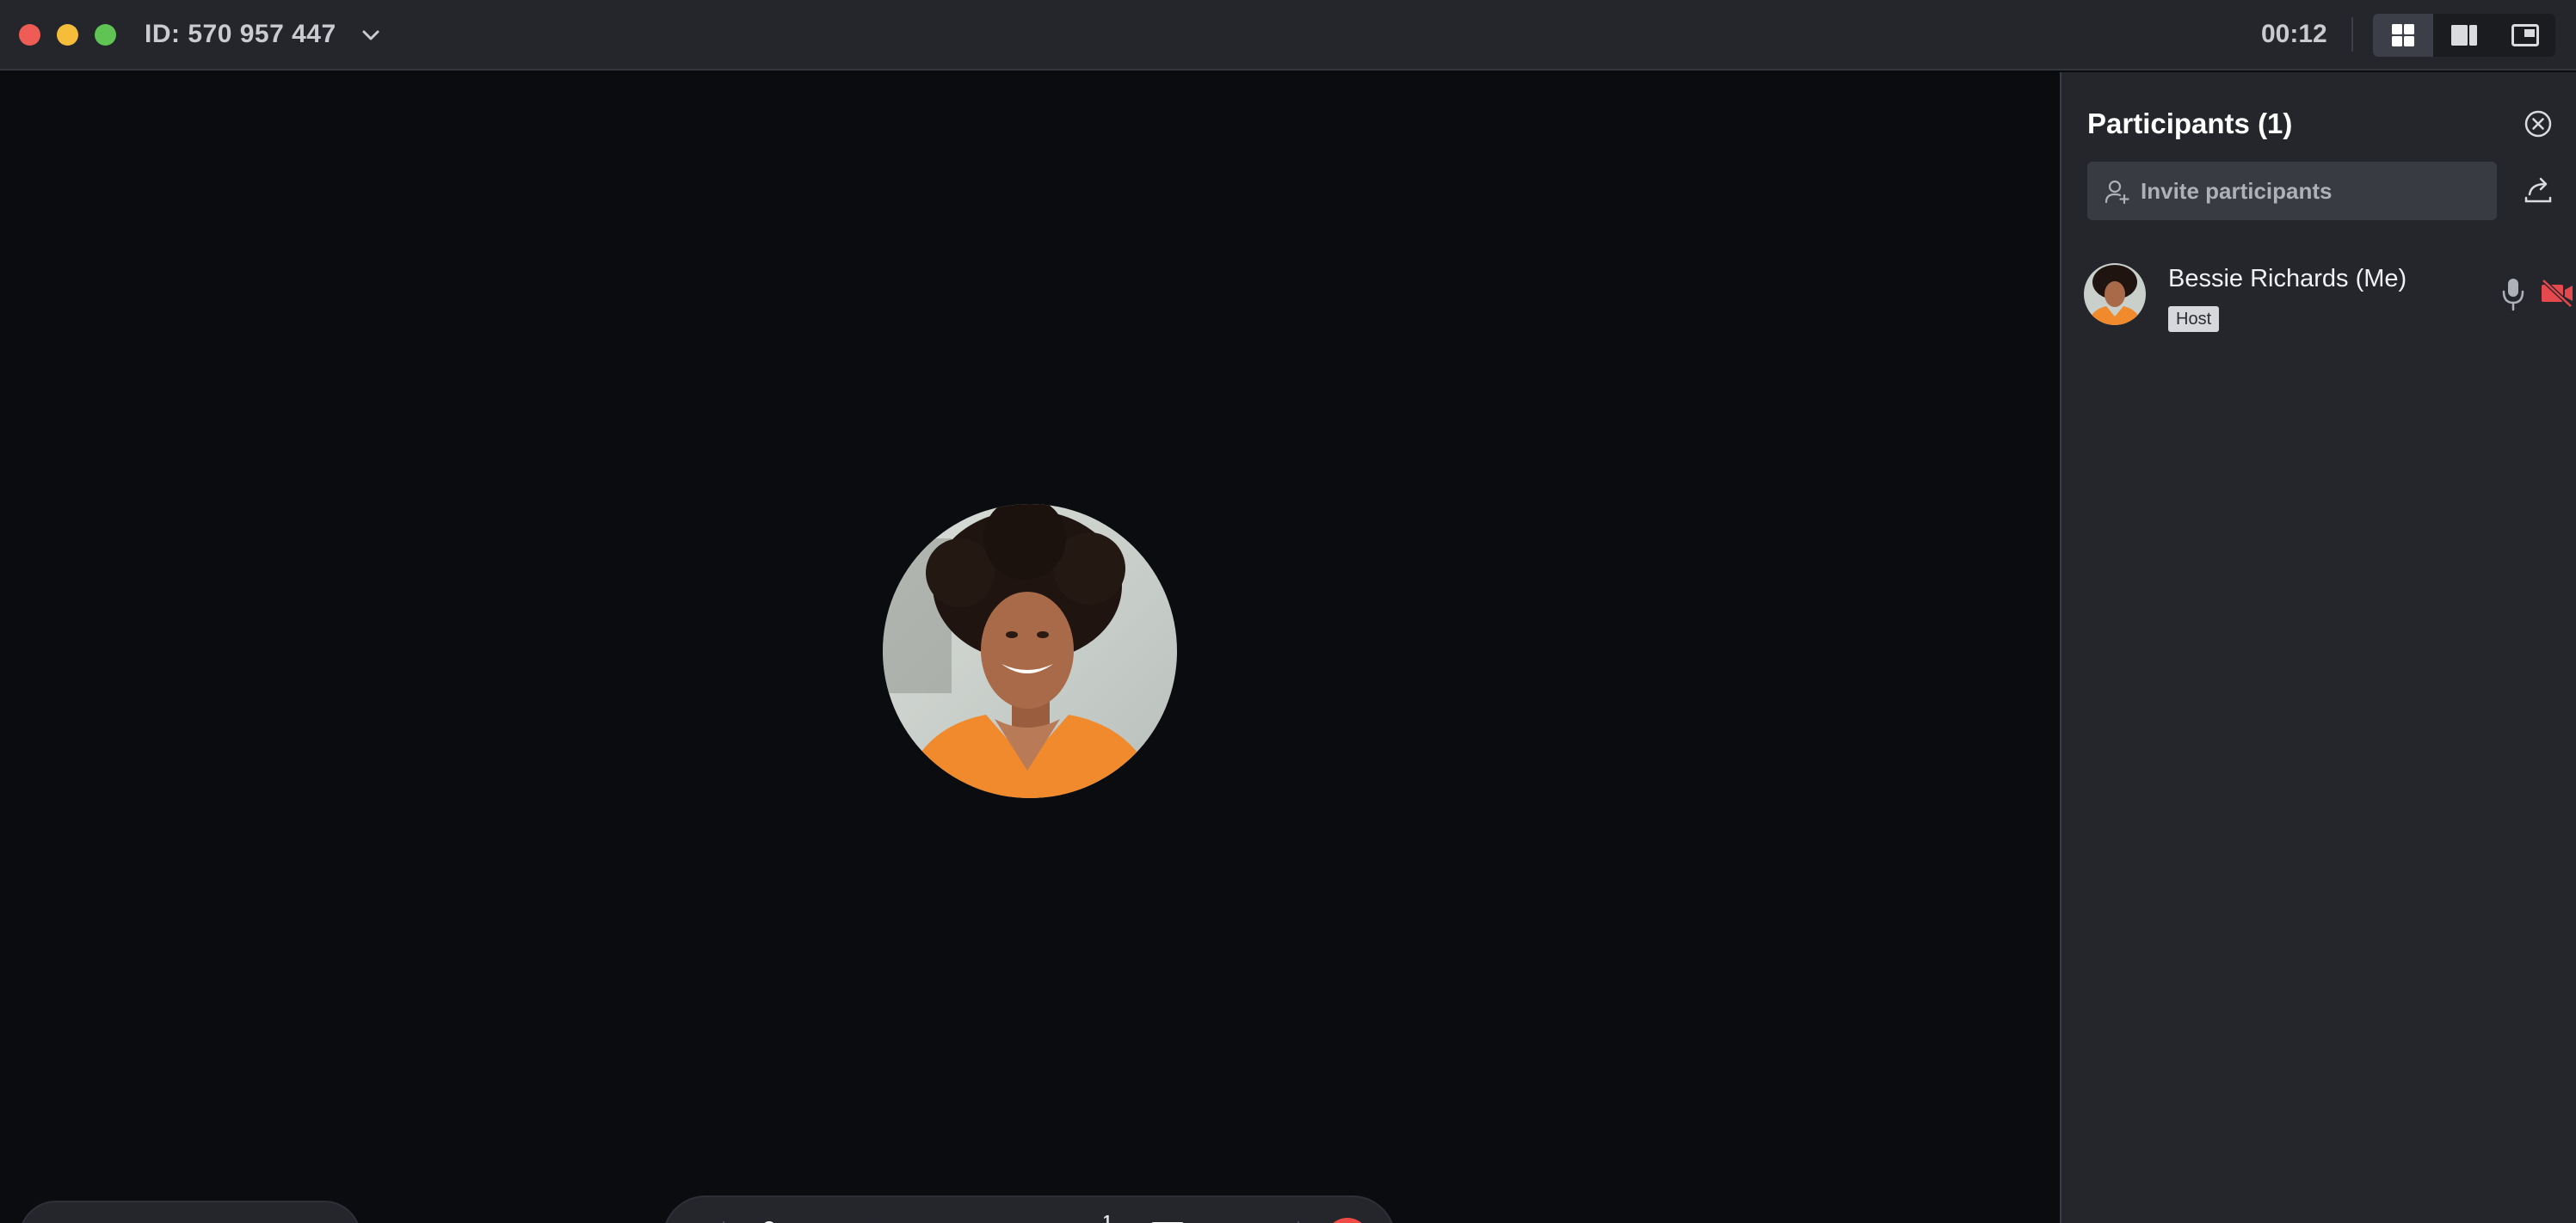  What do you see at coordinates (371, 35) in the screenshot?
I see `chevron-down-icon` at bounding box center [371, 35].